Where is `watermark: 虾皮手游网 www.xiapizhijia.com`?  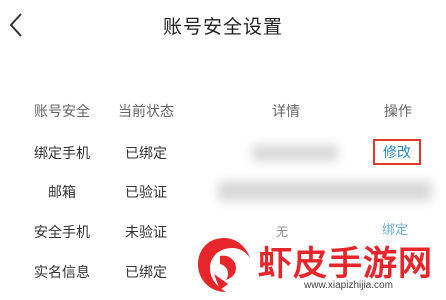 watermark: 虾皮手游网 www.xiapizhijia.com is located at coordinates (318, 266).